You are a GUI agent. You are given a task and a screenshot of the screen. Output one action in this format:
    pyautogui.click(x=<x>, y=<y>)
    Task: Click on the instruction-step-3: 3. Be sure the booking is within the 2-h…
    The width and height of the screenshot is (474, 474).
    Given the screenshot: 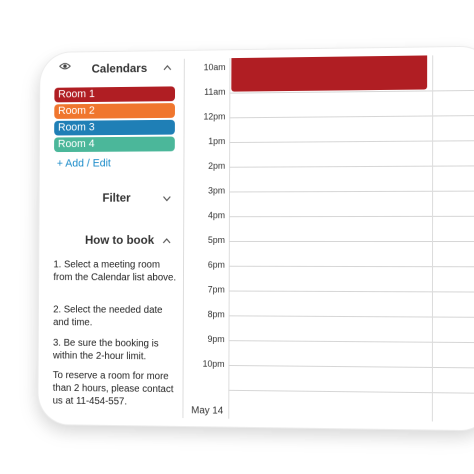 What is the action you would take?
    pyautogui.click(x=105, y=350)
    